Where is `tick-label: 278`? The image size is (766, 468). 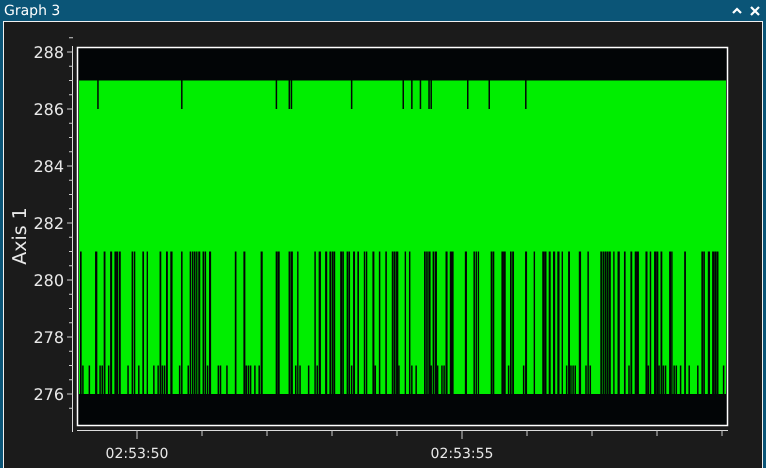 tick-label: 278 is located at coordinates (48, 337).